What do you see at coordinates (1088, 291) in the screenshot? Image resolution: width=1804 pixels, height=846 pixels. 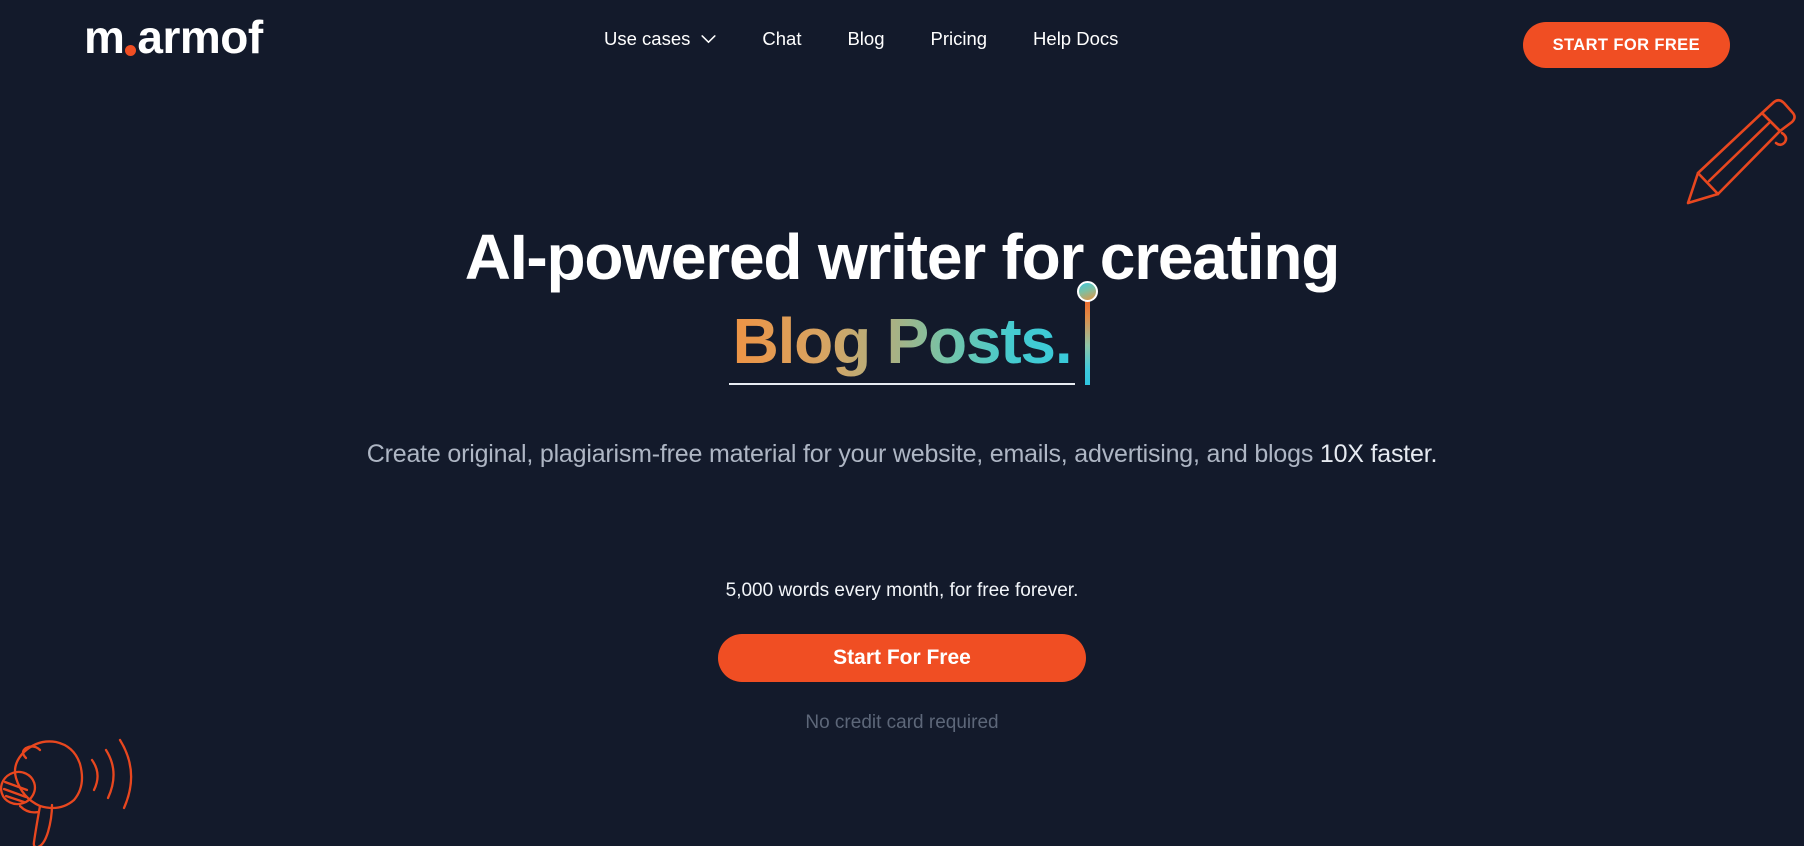 I see `typing-caret-knob-icon` at bounding box center [1088, 291].